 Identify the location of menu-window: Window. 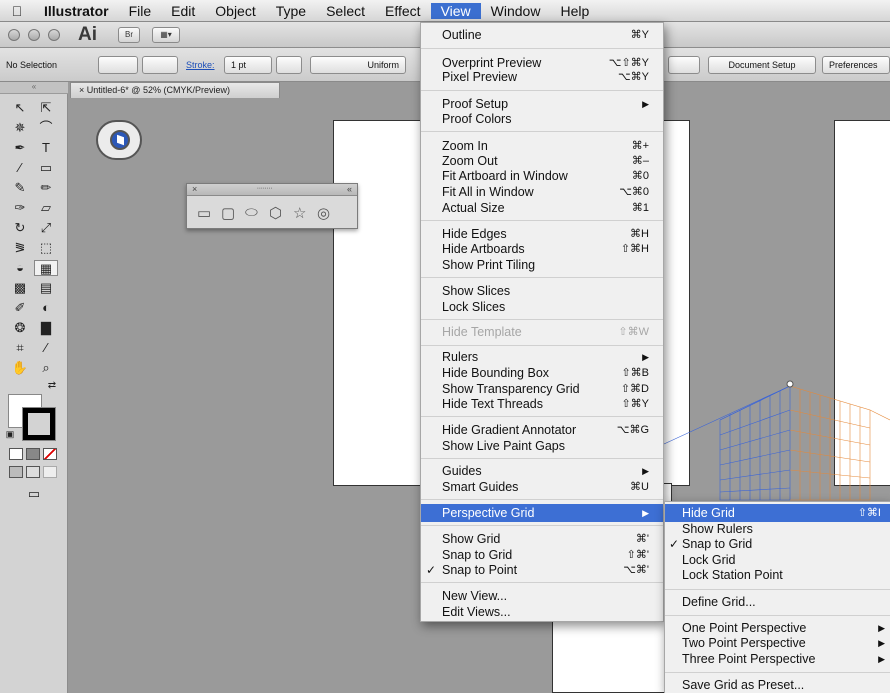
(516, 11).